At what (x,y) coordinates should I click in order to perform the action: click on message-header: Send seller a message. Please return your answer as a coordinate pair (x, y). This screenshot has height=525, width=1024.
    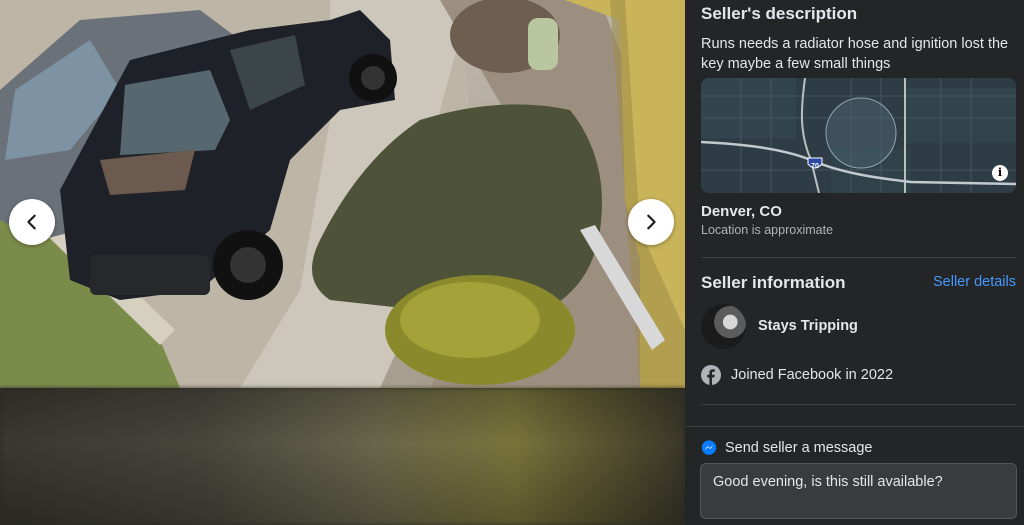
    Looking at the image, I should click on (787, 448).